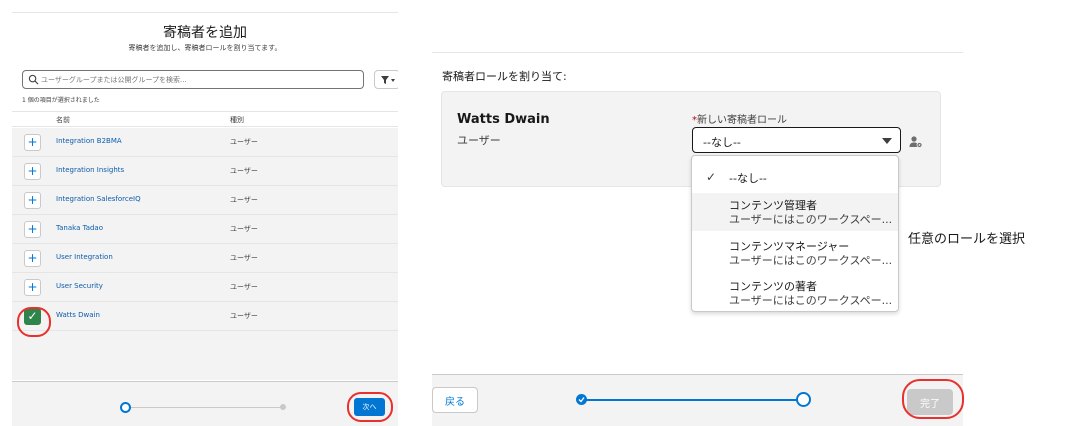 The height and width of the screenshot is (426, 1073). Describe the element at coordinates (795, 181) in the screenshot. I see `role-option: ✓ --なし--` at that location.